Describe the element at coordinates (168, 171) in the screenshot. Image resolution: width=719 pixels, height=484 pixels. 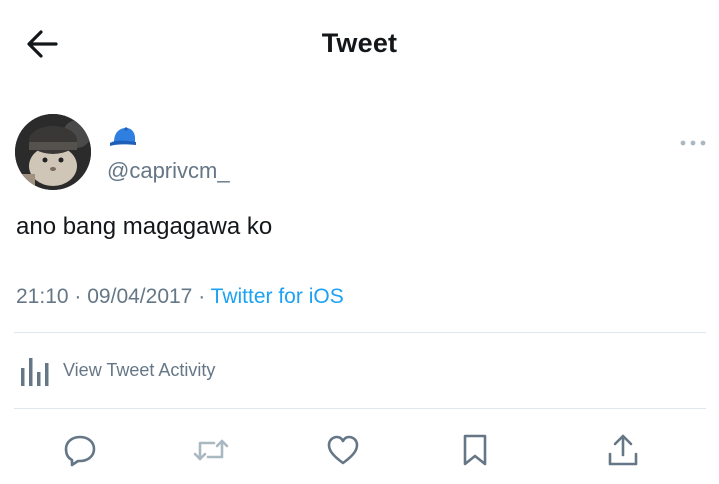
I see `user-handle: @caprivcm_` at that location.